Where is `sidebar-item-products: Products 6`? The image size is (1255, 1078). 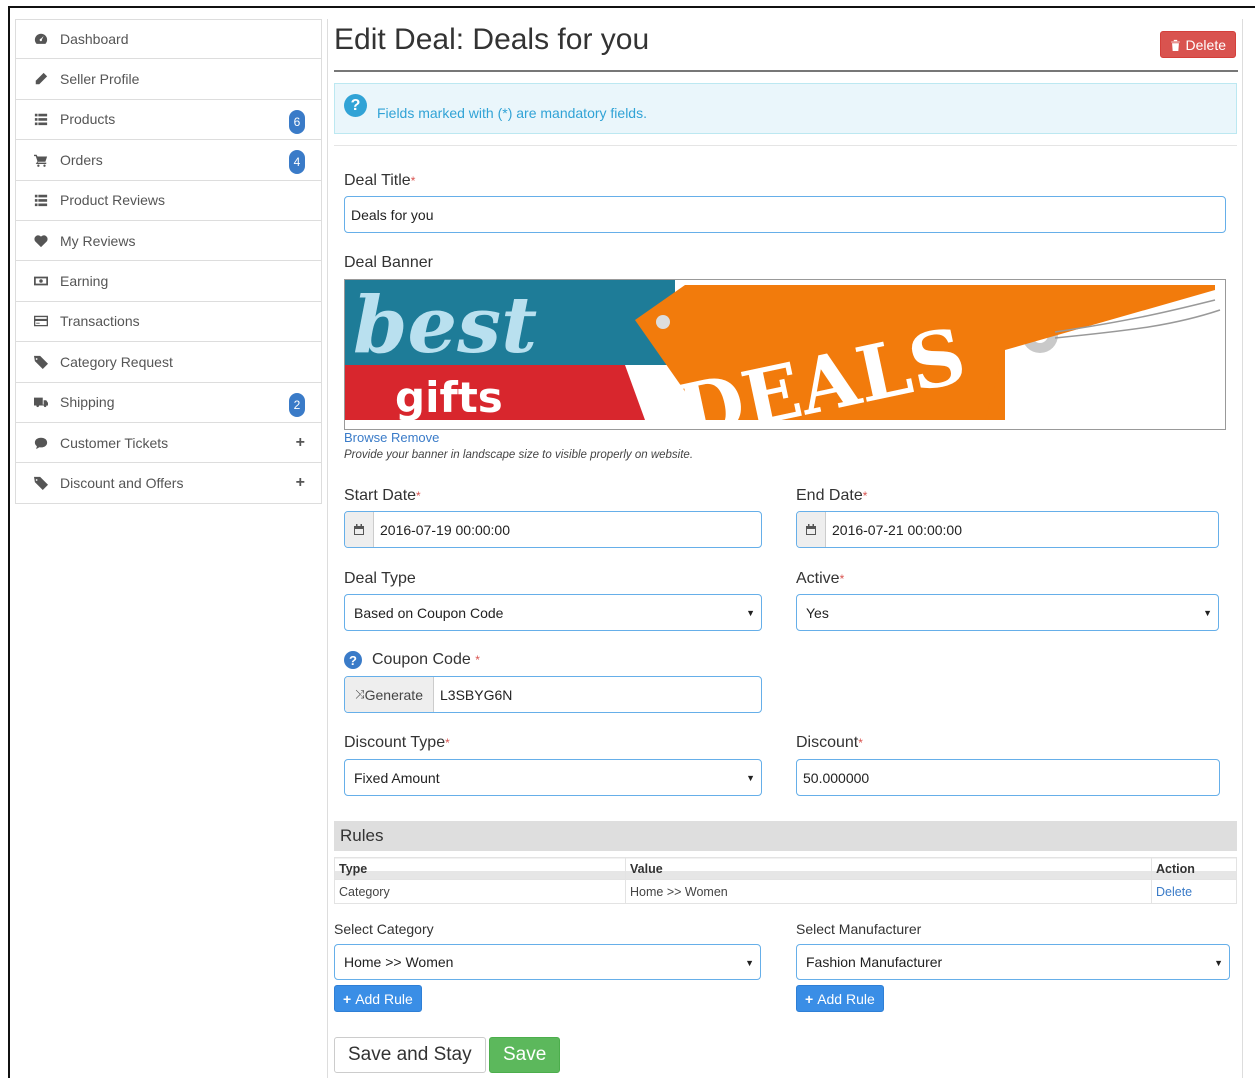
sidebar-item-products: Products 6 is located at coordinates (168, 120).